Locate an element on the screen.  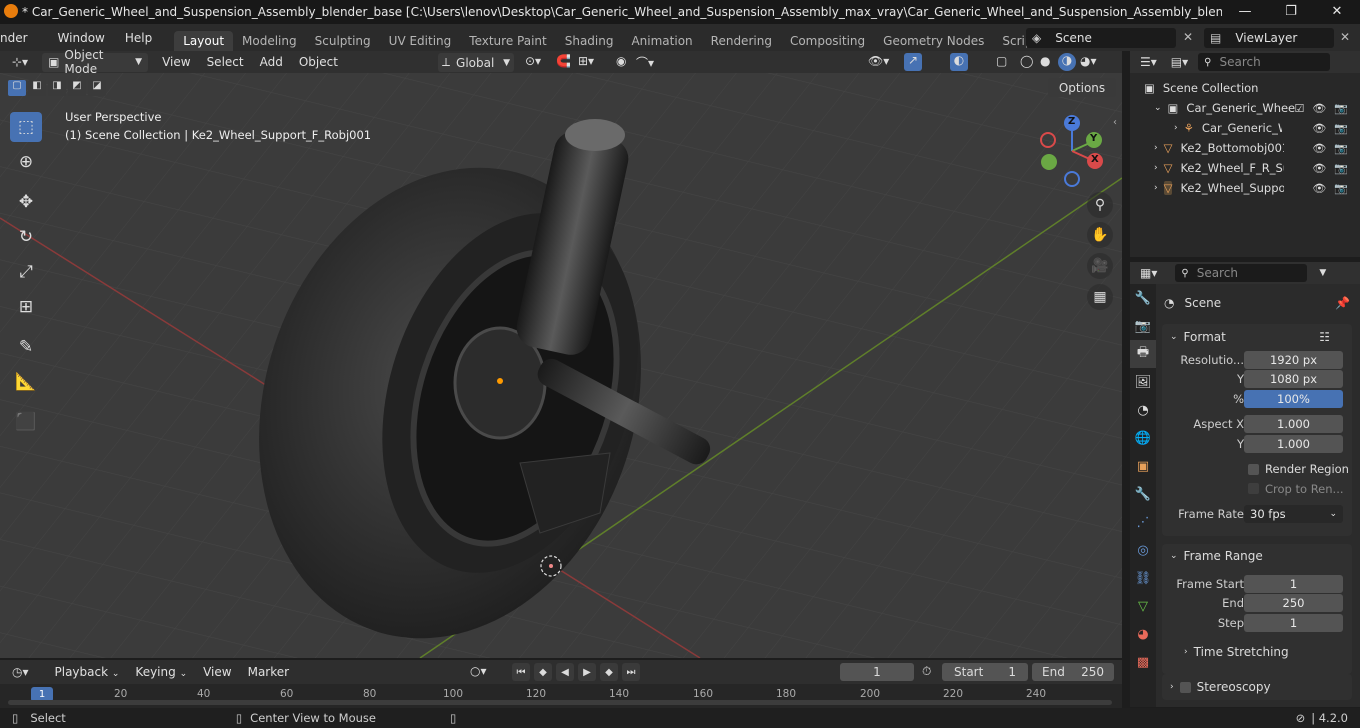
rendered-shading-icon: ◕▾ is located at coordinates (1088, 61).